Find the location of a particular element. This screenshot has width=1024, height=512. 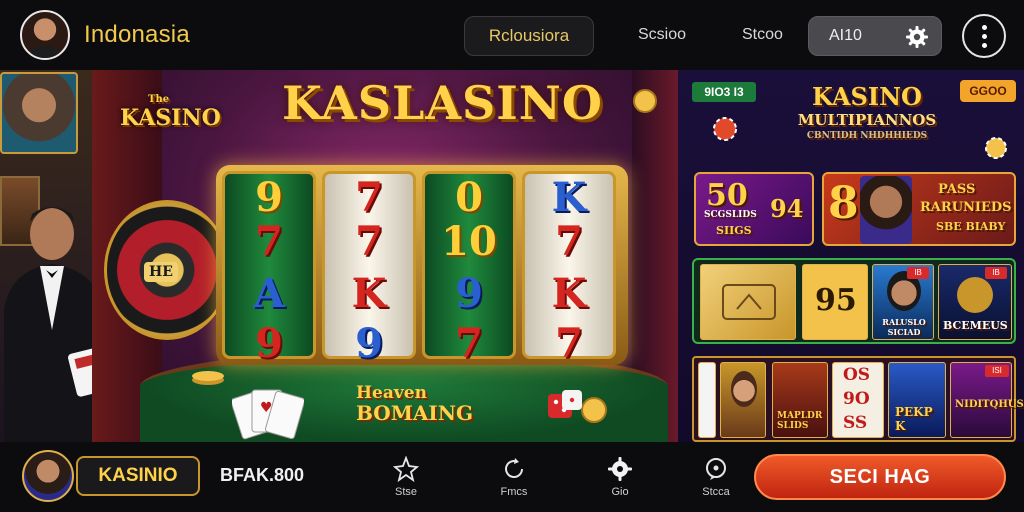

promo-card-footer: SIIGS is located at coordinates (734, 230).